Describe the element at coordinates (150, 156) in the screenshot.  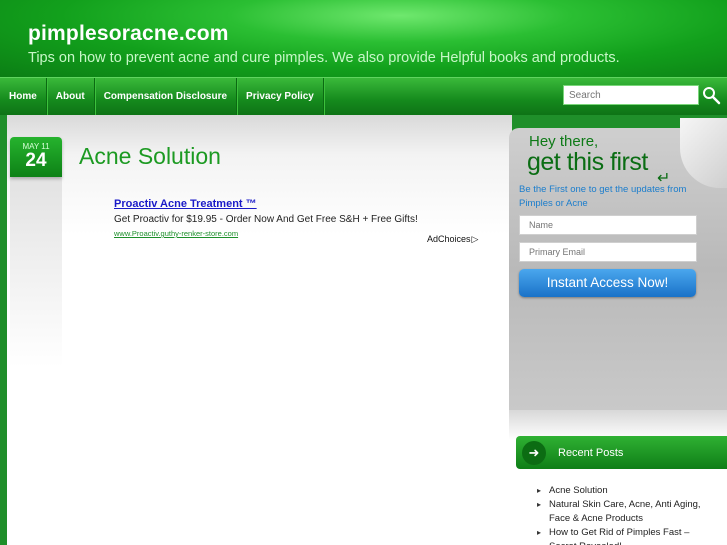
I see `post-title: Acne Solution` at that location.